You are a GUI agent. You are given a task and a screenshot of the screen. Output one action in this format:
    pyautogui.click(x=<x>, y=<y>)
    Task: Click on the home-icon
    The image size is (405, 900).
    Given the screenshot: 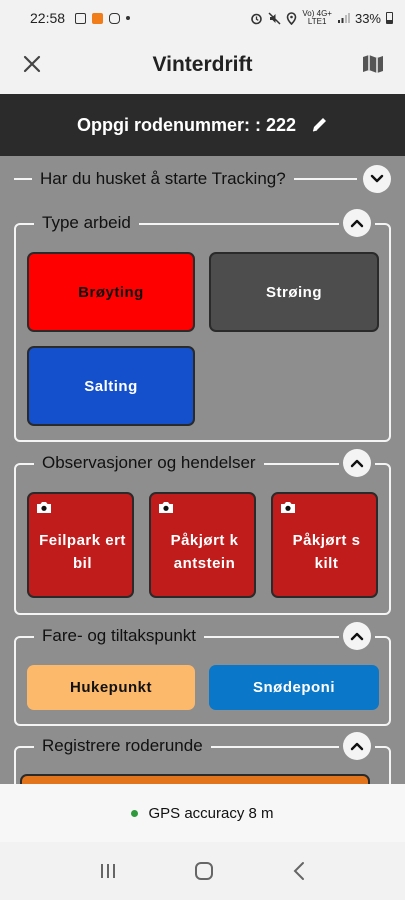 What is the action you would take?
    pyautogui.click(x=204, y=871)
    